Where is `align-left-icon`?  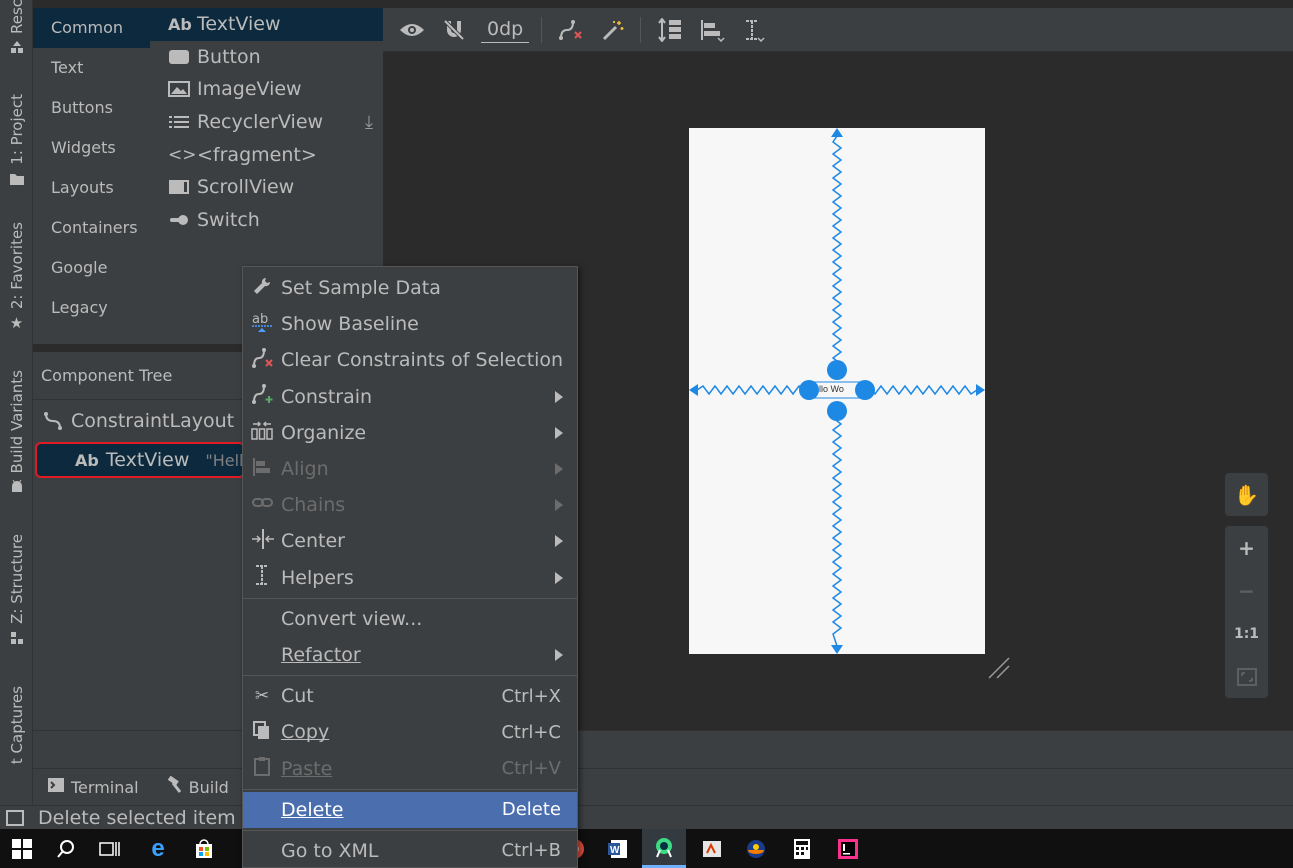
align-left-icon is located at coordinates (713, 30).